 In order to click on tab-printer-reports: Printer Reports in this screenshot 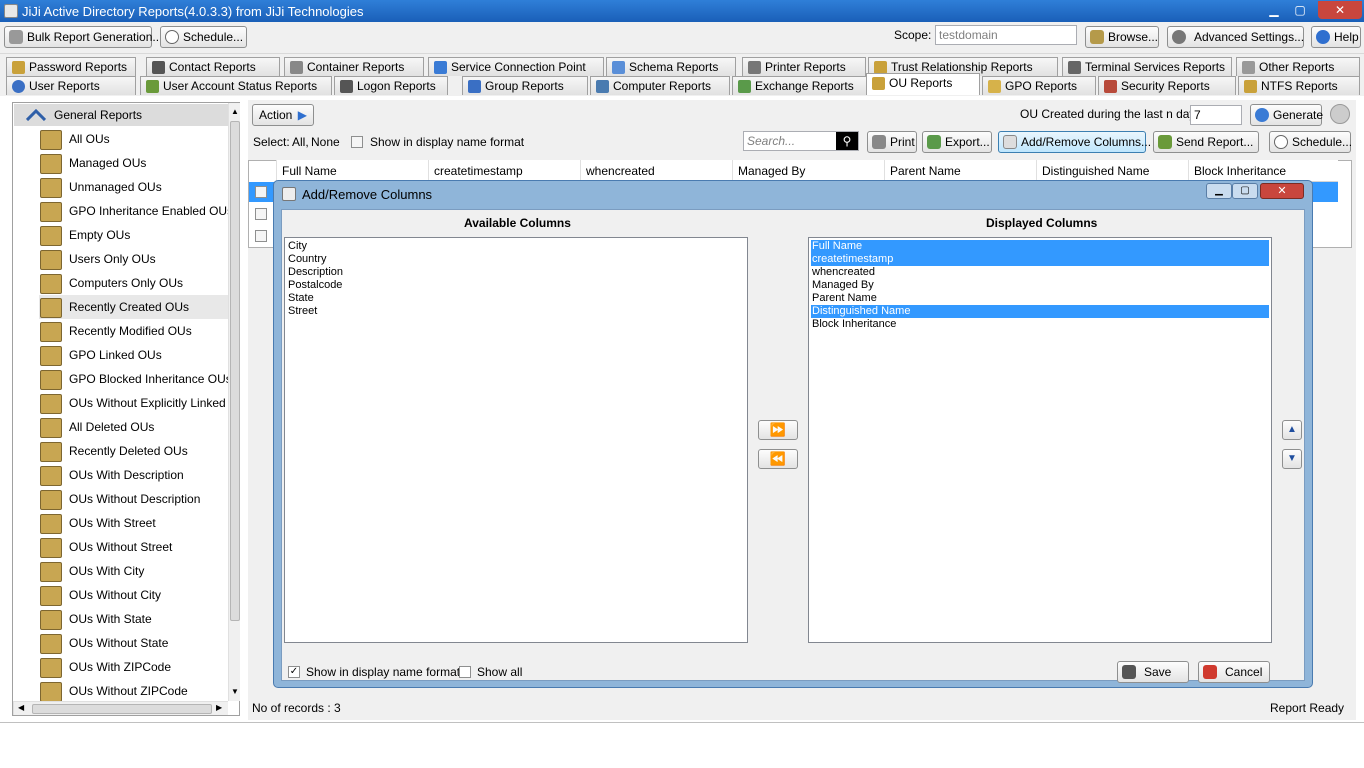, I will do `click(804, 66)`.